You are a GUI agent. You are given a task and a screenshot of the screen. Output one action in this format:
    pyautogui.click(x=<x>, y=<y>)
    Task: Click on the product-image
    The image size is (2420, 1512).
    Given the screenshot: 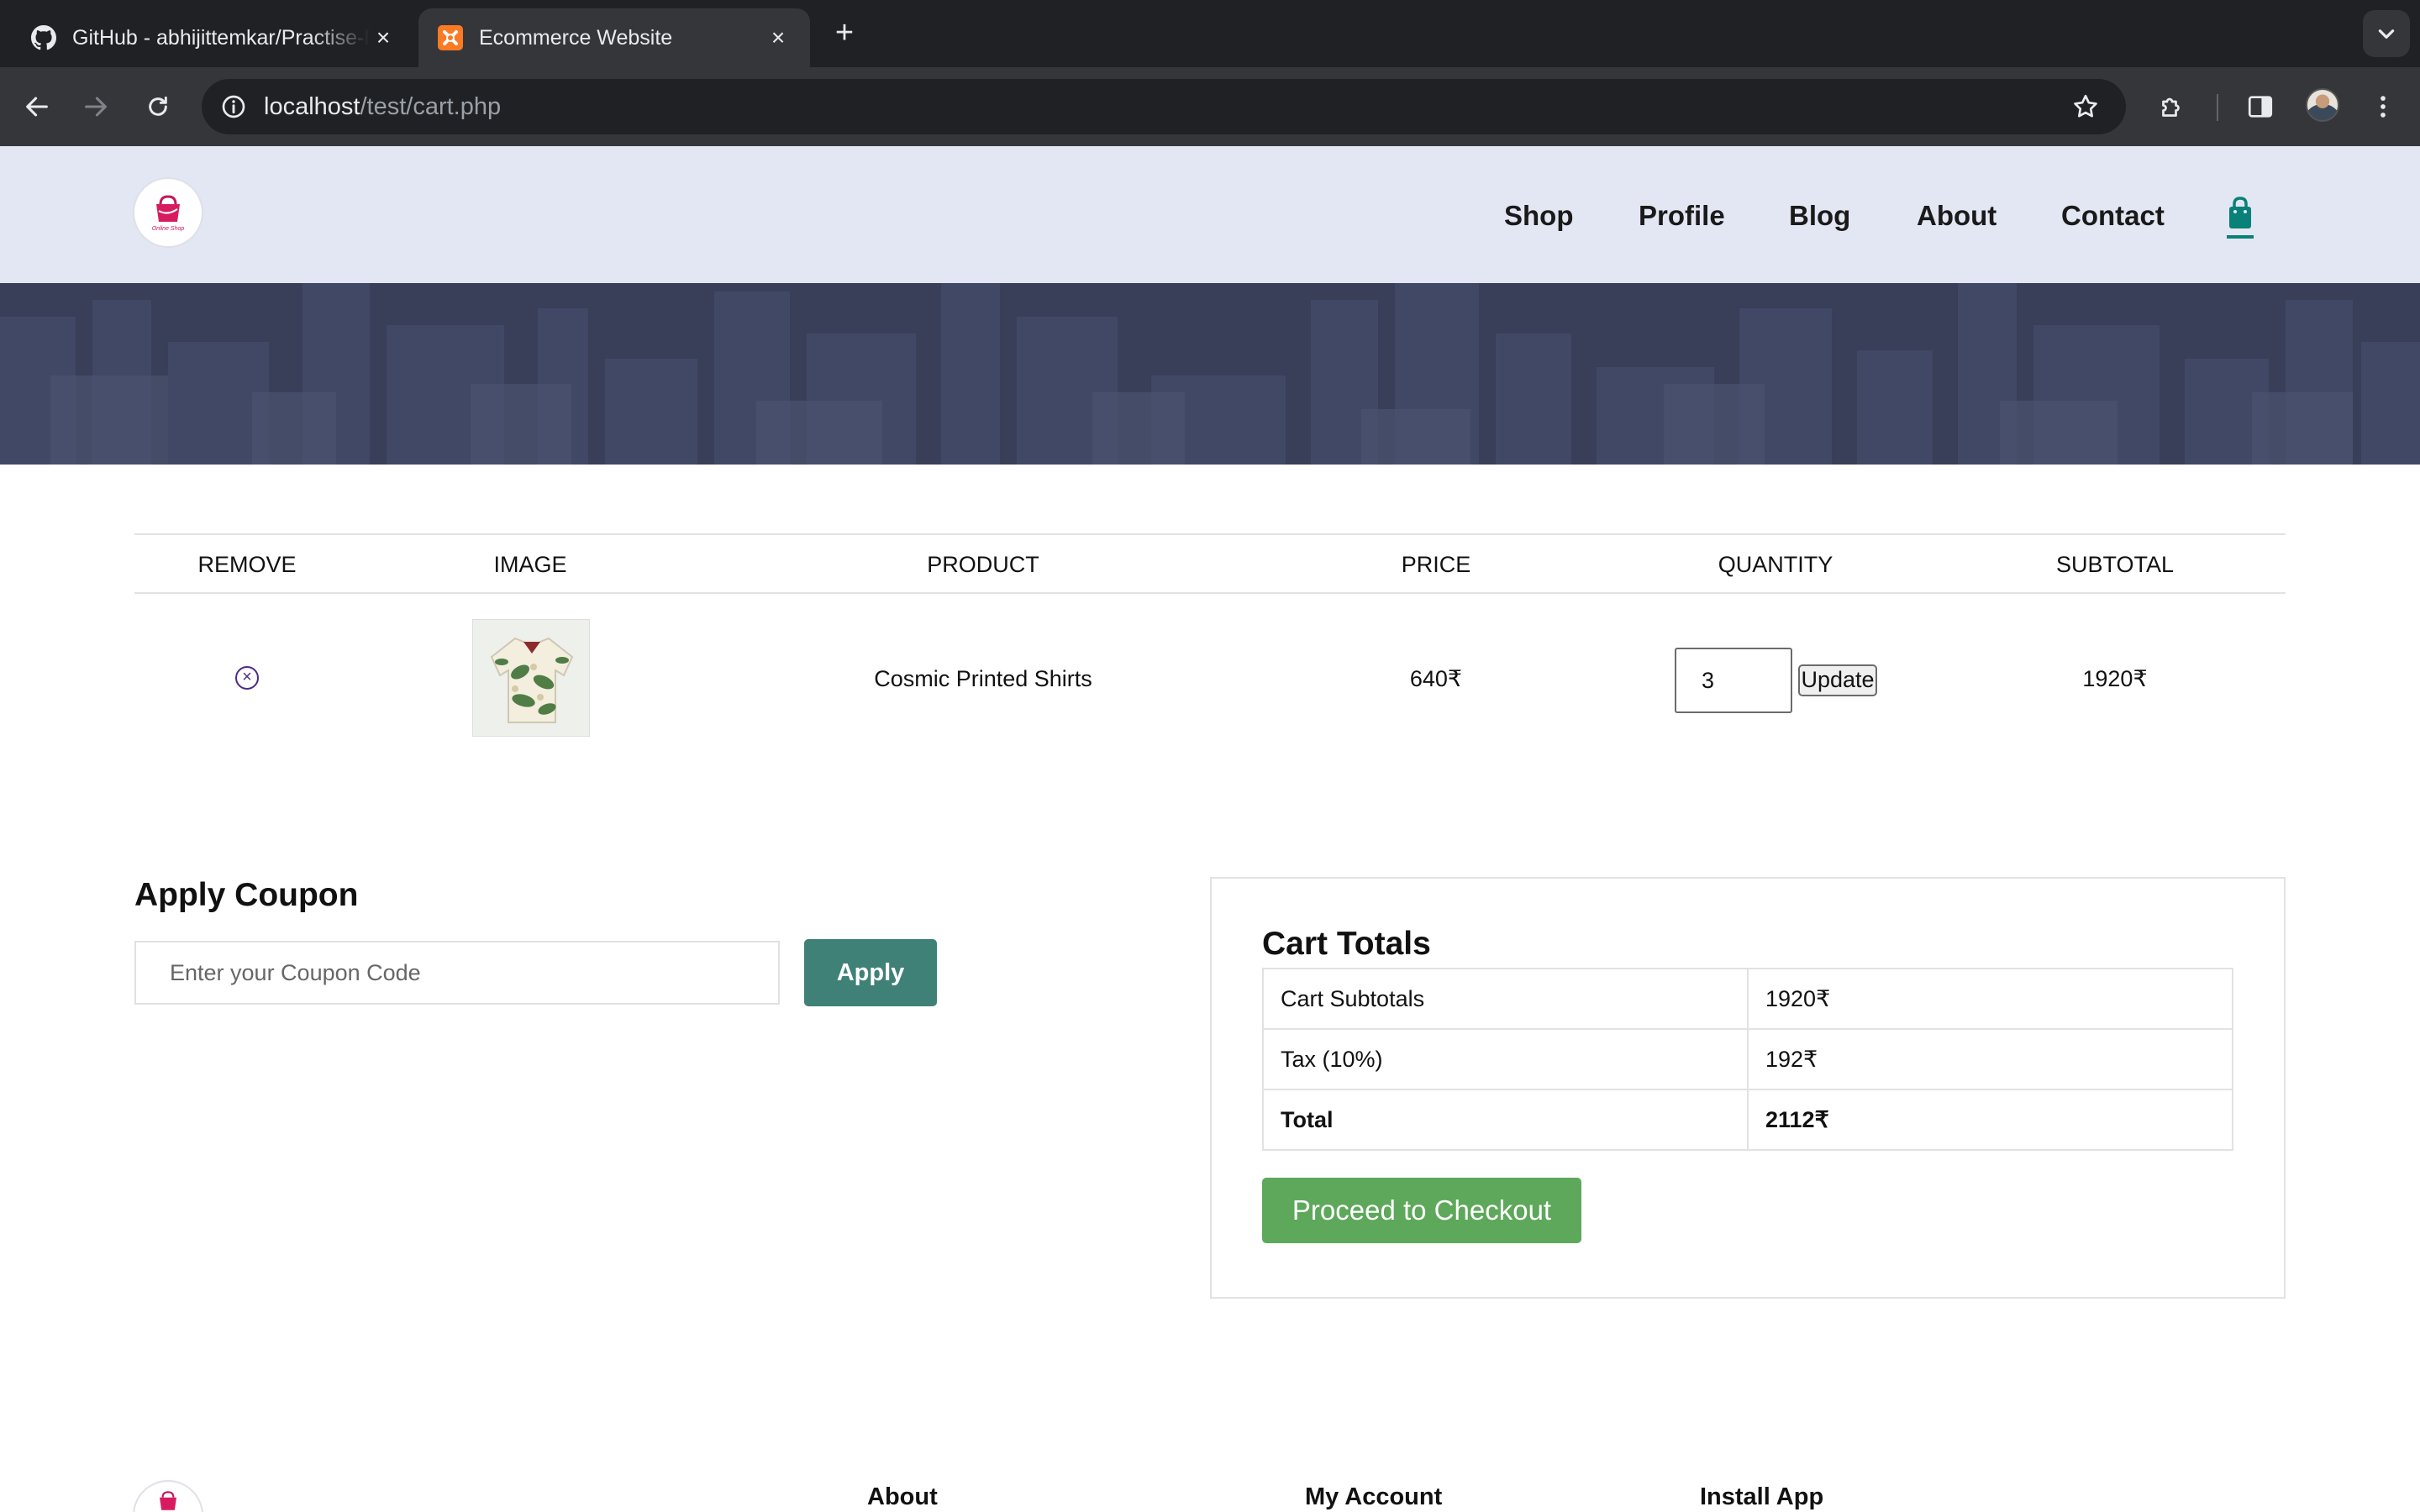 What is the action you would take?
    pyautogui.click(x=531, y=678)
    